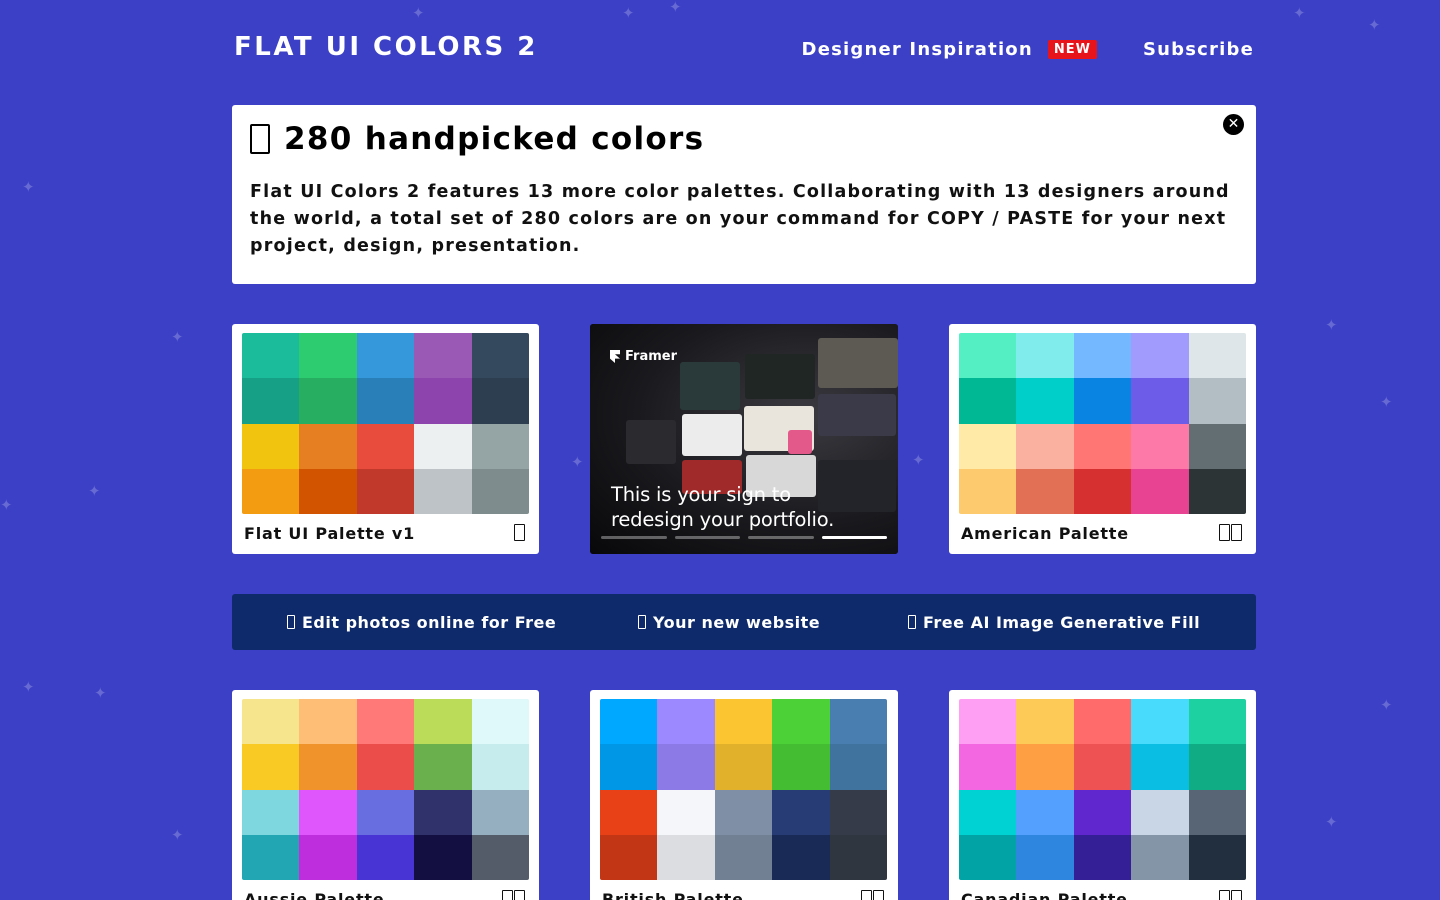 This screenshot has width=1440, height=900. What do you see at coordinates (917, 49) in the screenshot?
I see `nav-designer-inspiration: Designer Inspiration` at bounding box center [917, 49].